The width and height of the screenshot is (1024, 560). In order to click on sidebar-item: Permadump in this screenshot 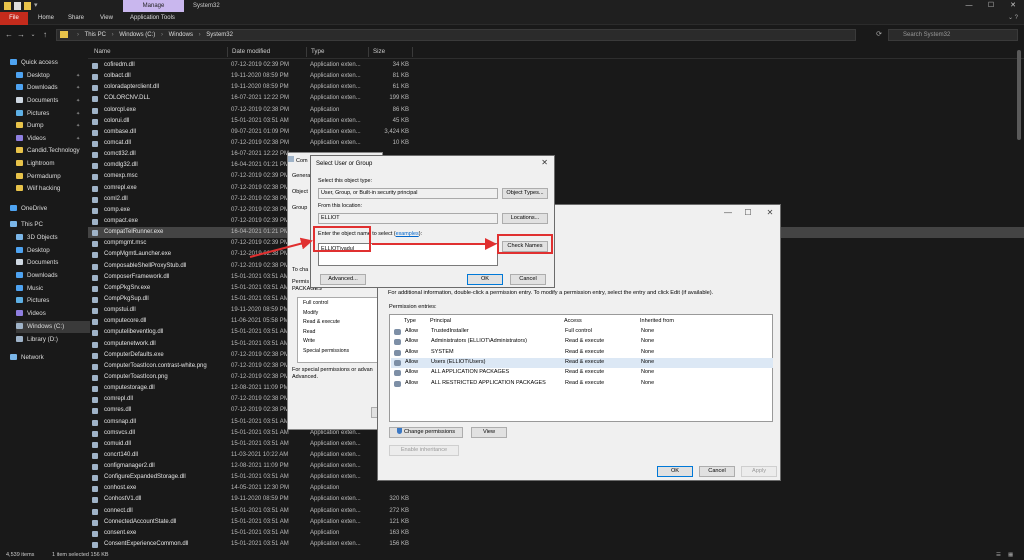, I will do `click(38, 177)`.